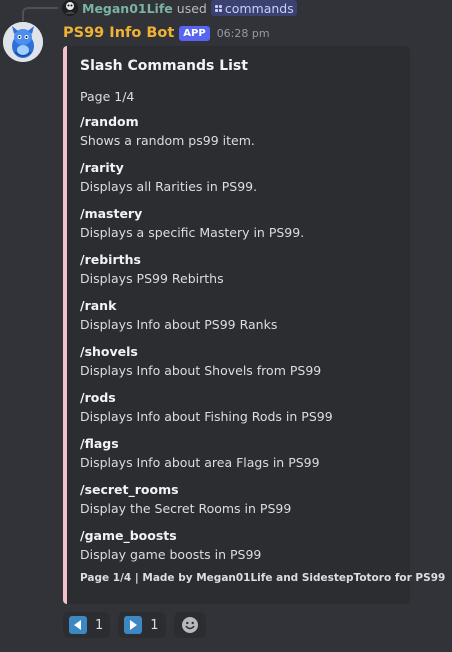 Image resolution: width=452 pixels, height=652 pixels. I want to click on embed-field: /rarity Displays all Rarities in PS99., so click(168, 177).